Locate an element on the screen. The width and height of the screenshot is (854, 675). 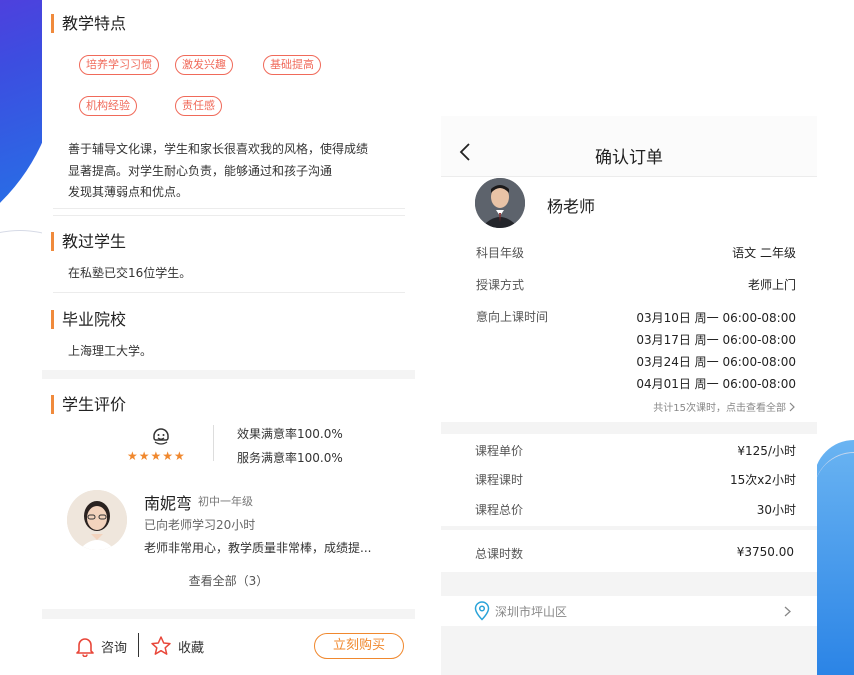
service-rate: 服务满意率100.0% is located at coordinates (290, 458).